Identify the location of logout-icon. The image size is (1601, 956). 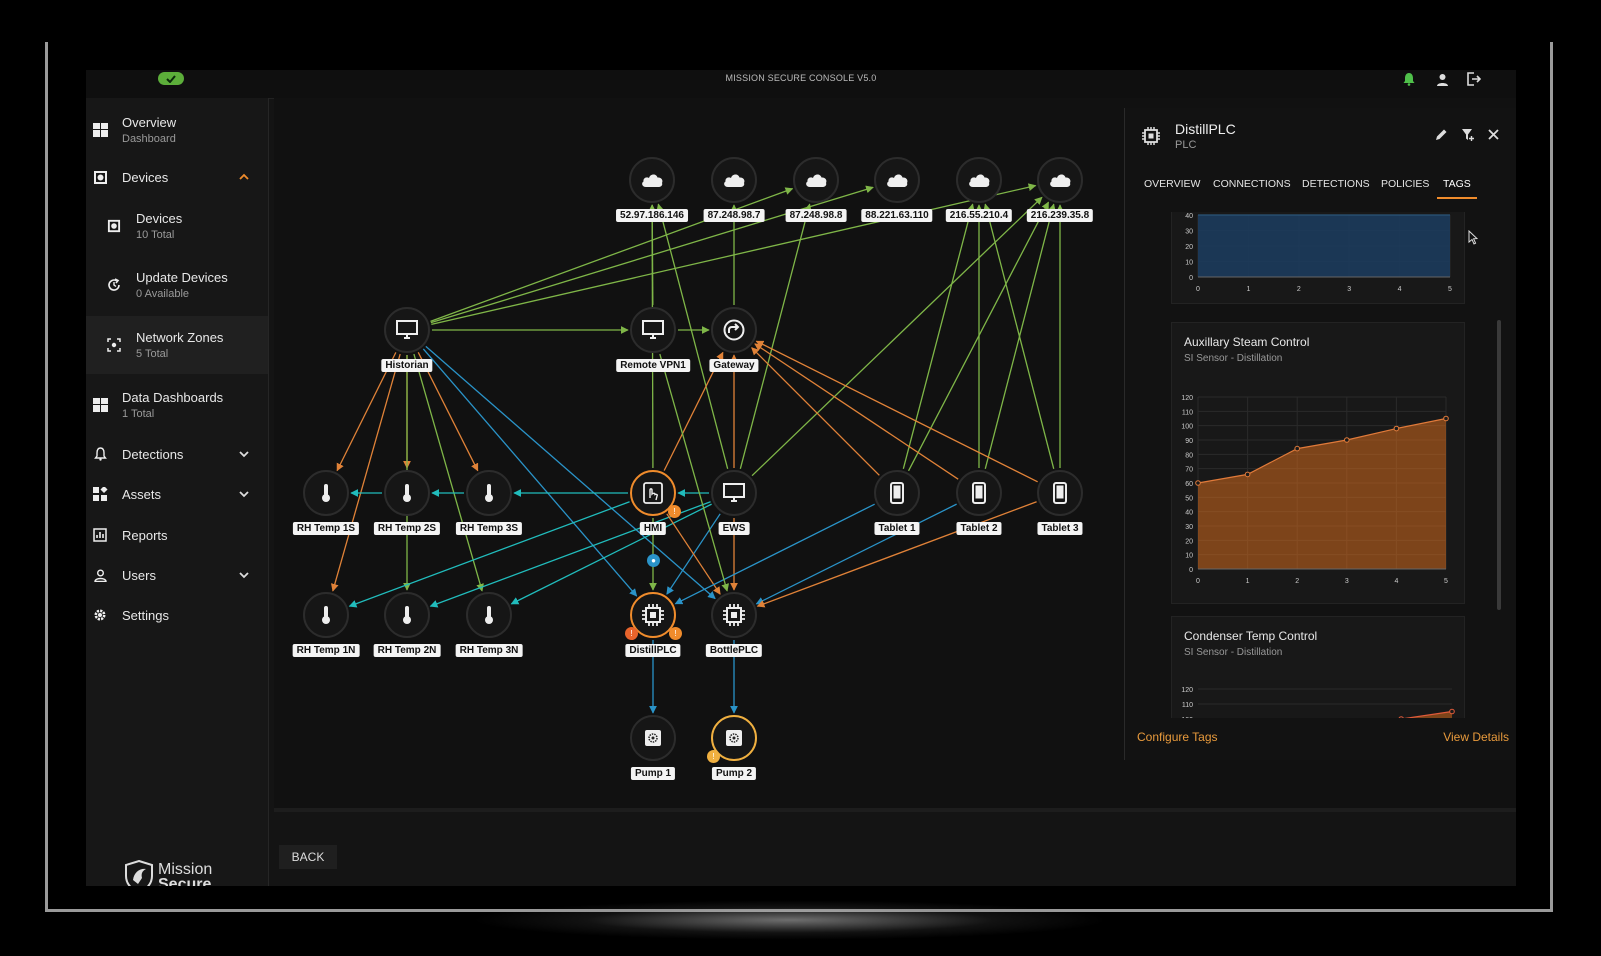
(1473, 79).